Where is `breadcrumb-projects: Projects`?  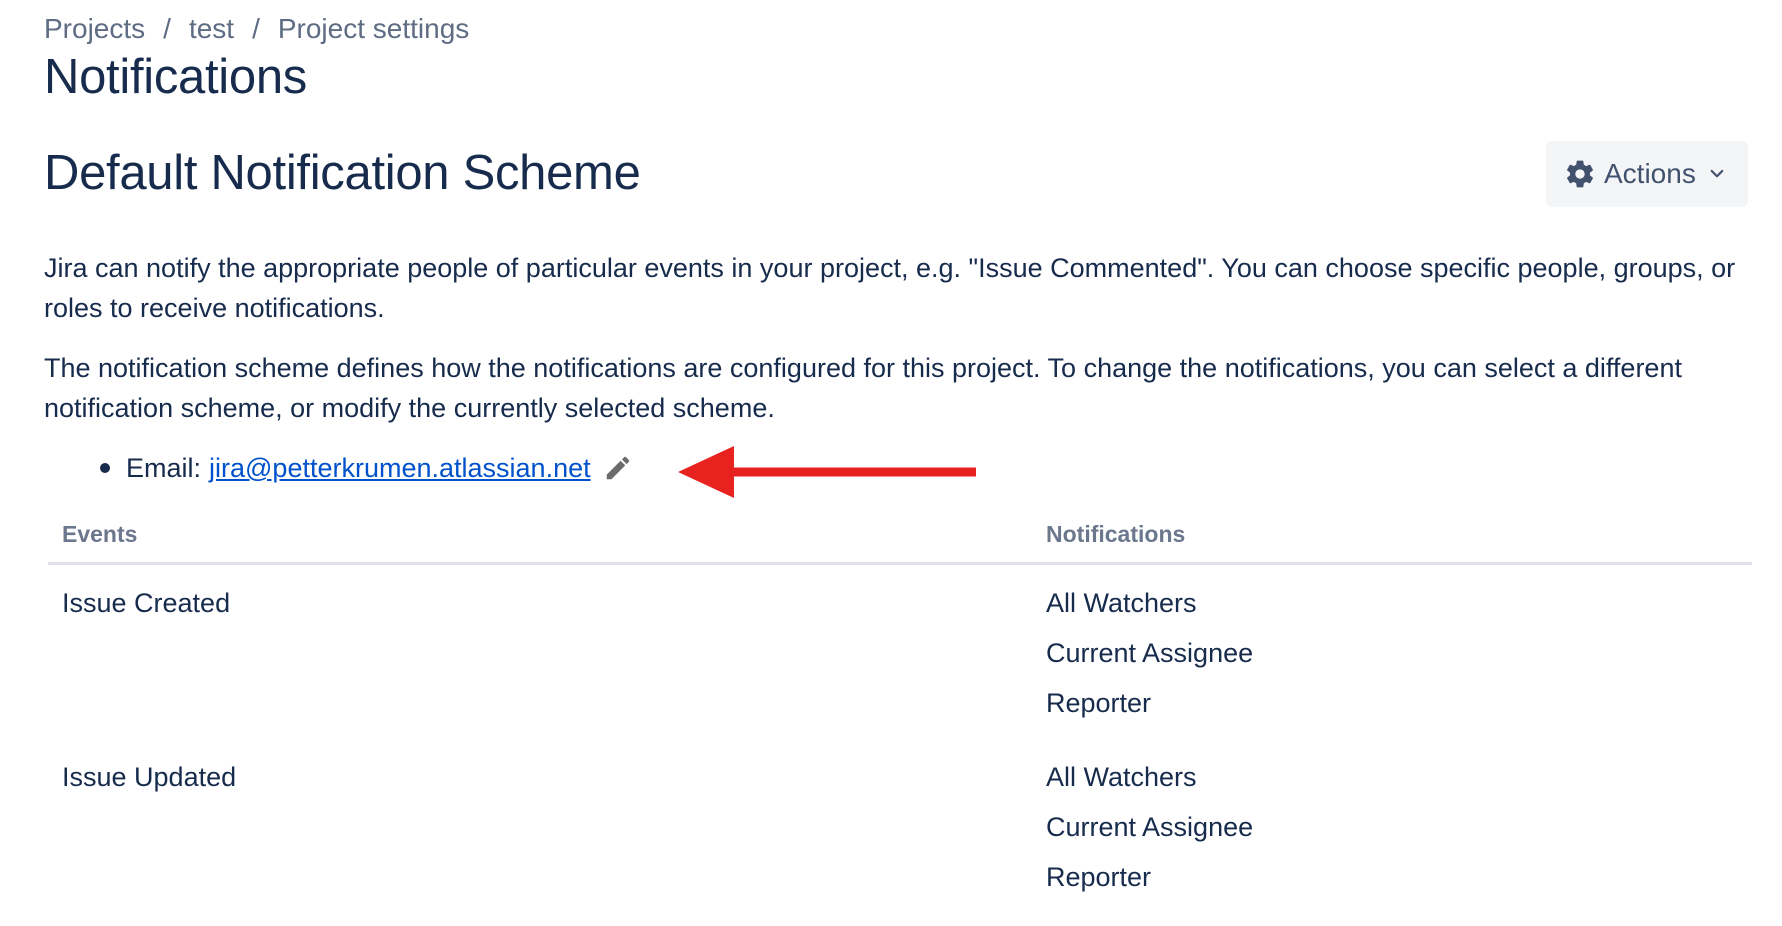
breadcrumb-projects: Projects is located at coordinates (94, 28).